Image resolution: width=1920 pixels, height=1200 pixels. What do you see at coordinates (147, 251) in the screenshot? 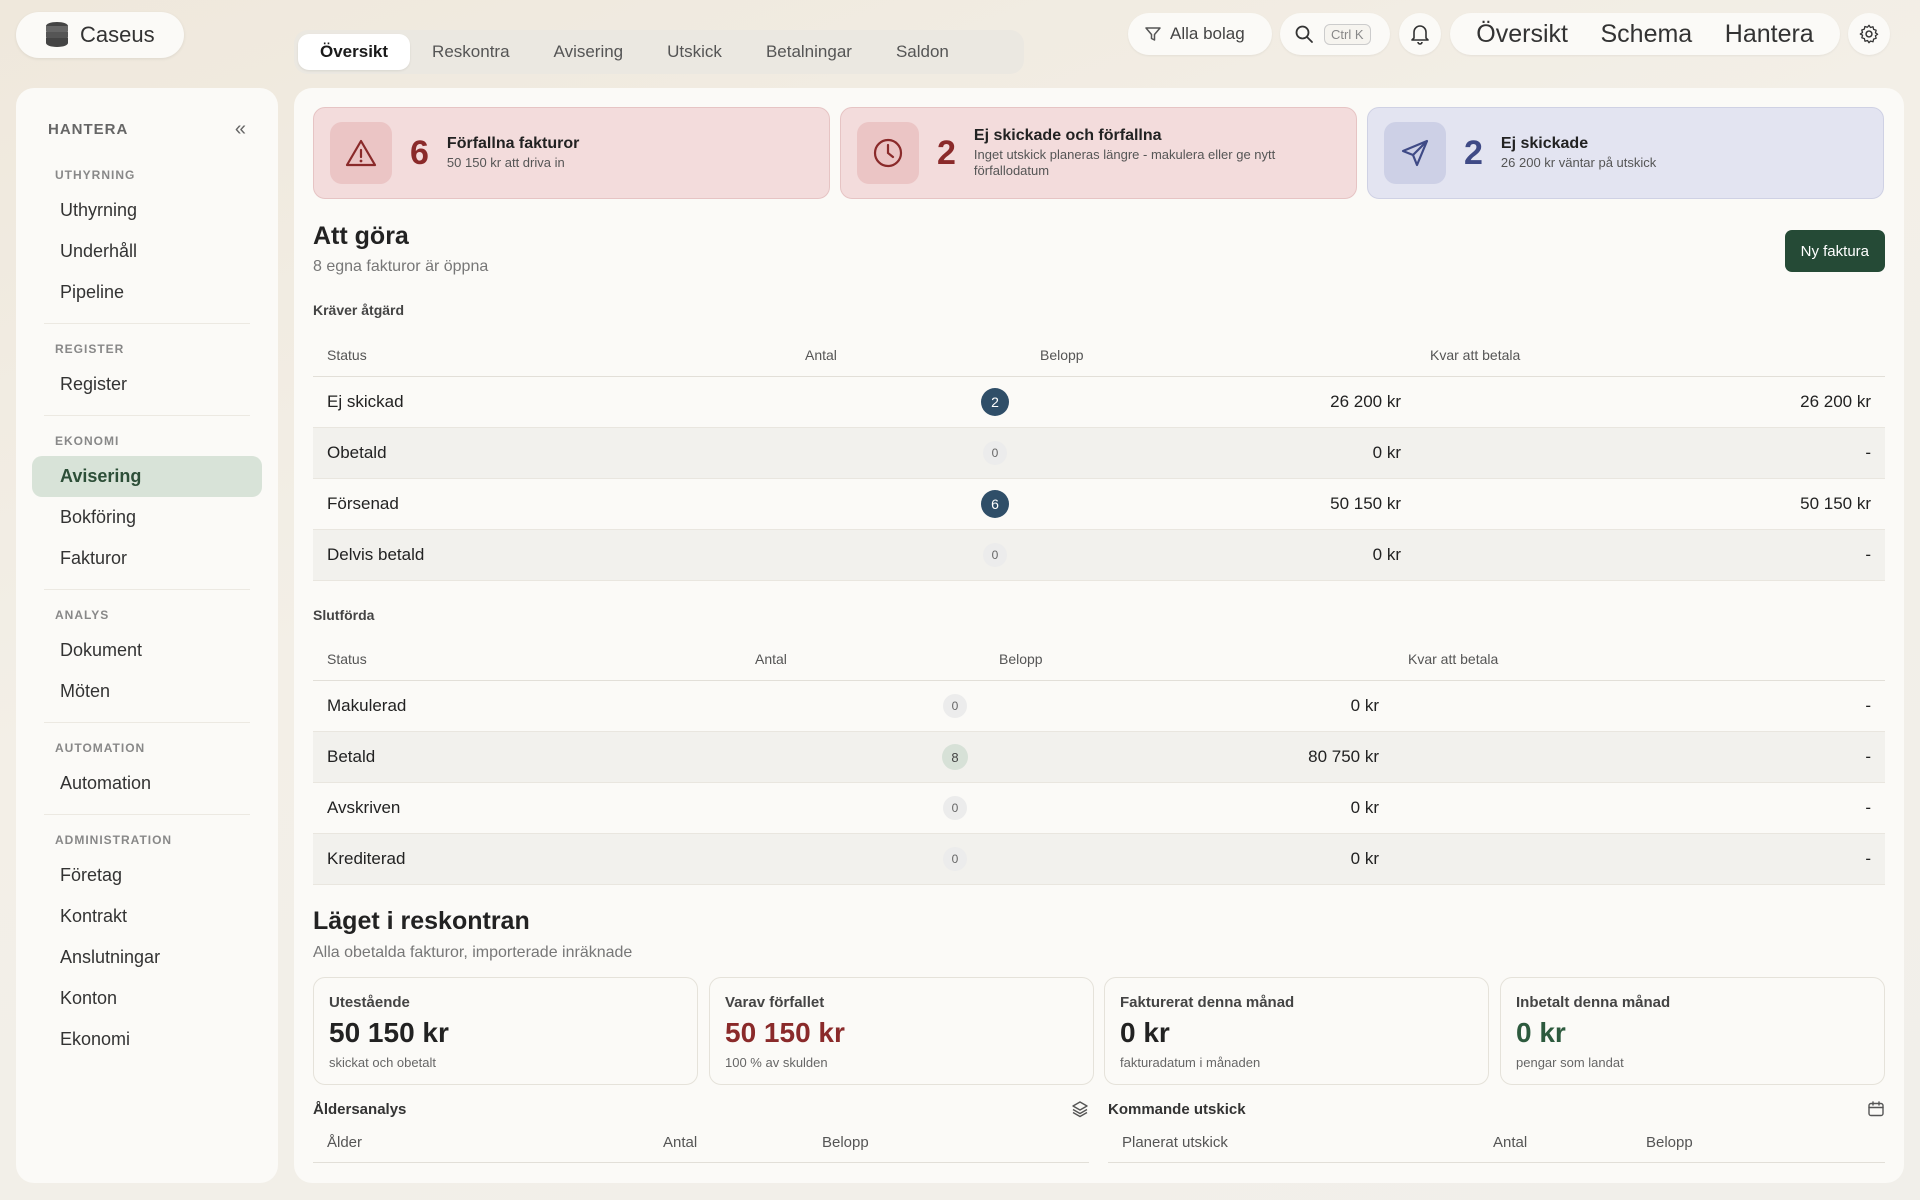
I see `sidebar-item-underhall: Underhåll` at bounding box center [147, 251].